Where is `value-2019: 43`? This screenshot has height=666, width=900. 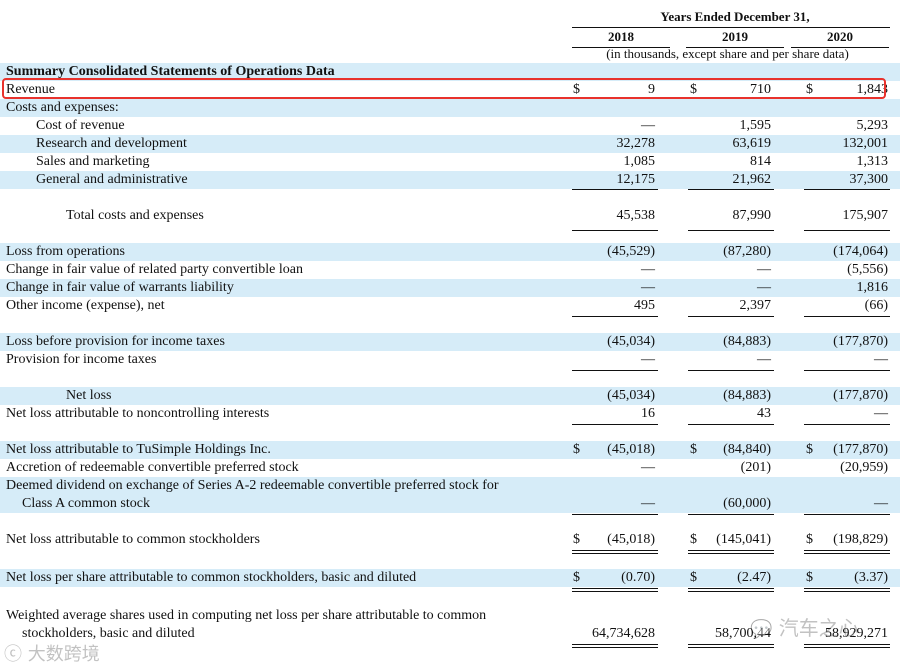 value-2019: 43 is located at coordinates (764, 413).